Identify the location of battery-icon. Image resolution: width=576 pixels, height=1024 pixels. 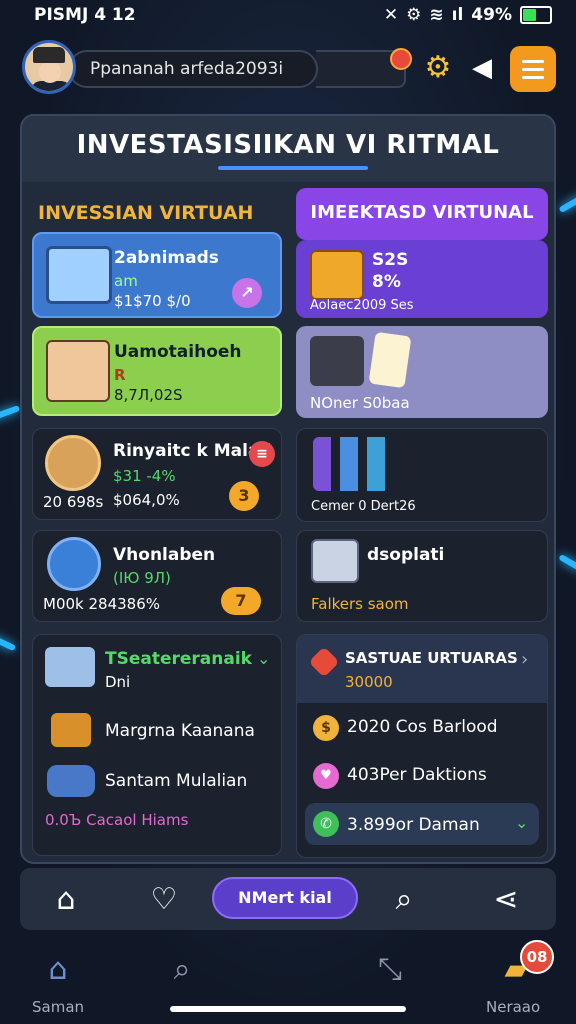
(536, 15).